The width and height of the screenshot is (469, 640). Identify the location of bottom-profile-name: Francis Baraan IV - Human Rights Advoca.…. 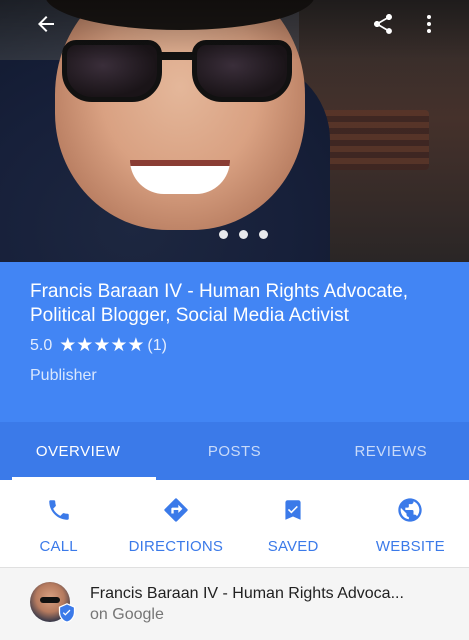
(247, 593).